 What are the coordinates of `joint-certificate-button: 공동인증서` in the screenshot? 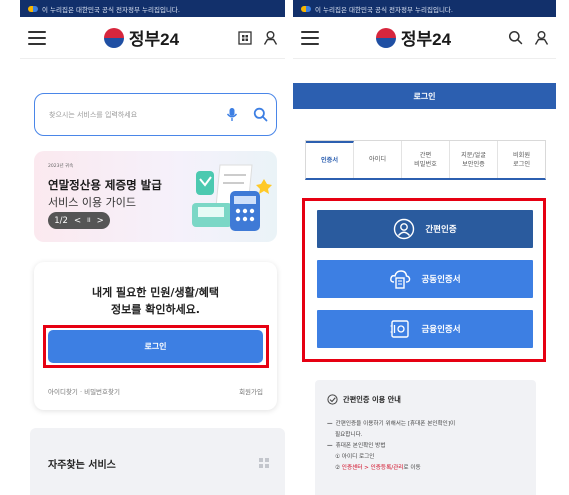 It's located at (425, 279).